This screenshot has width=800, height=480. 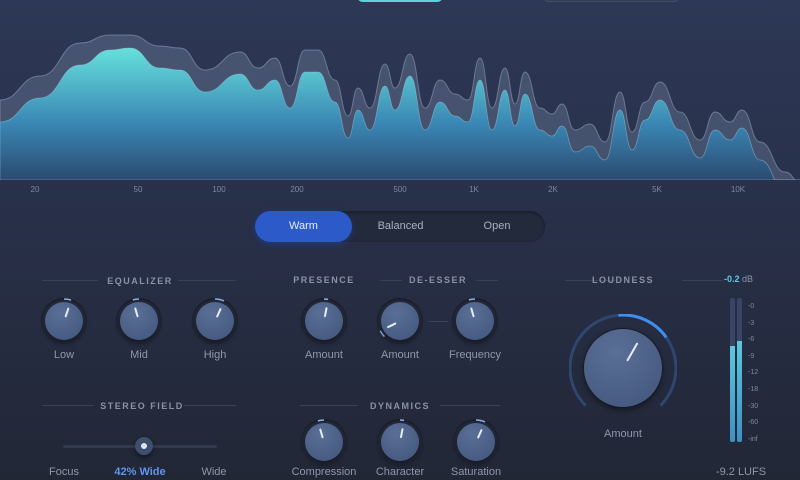 What do you see at coordinates (753, 423) in the screenshot?
I see `meter-scale-label: -60` at bounding box center [753, 423].